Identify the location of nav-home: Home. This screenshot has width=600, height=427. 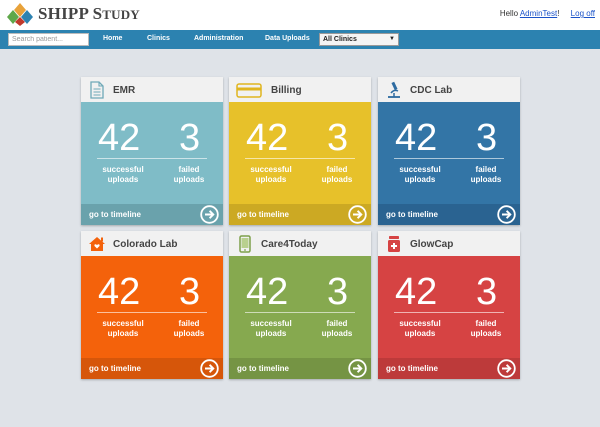
(112, 38).